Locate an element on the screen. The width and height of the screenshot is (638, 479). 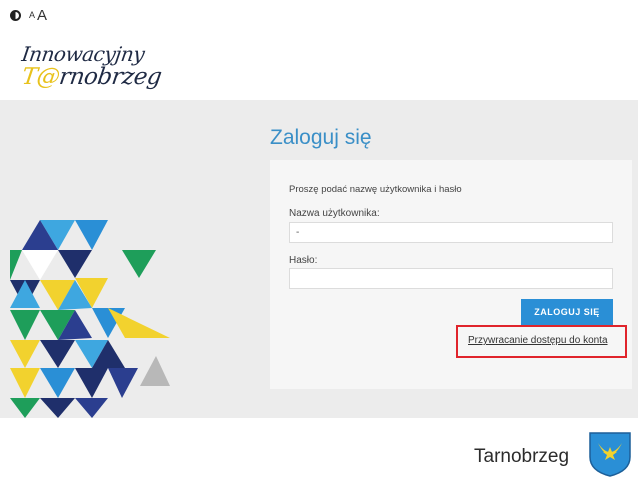
logo-at-symbol: T@ is located at coordinates (41, 77).